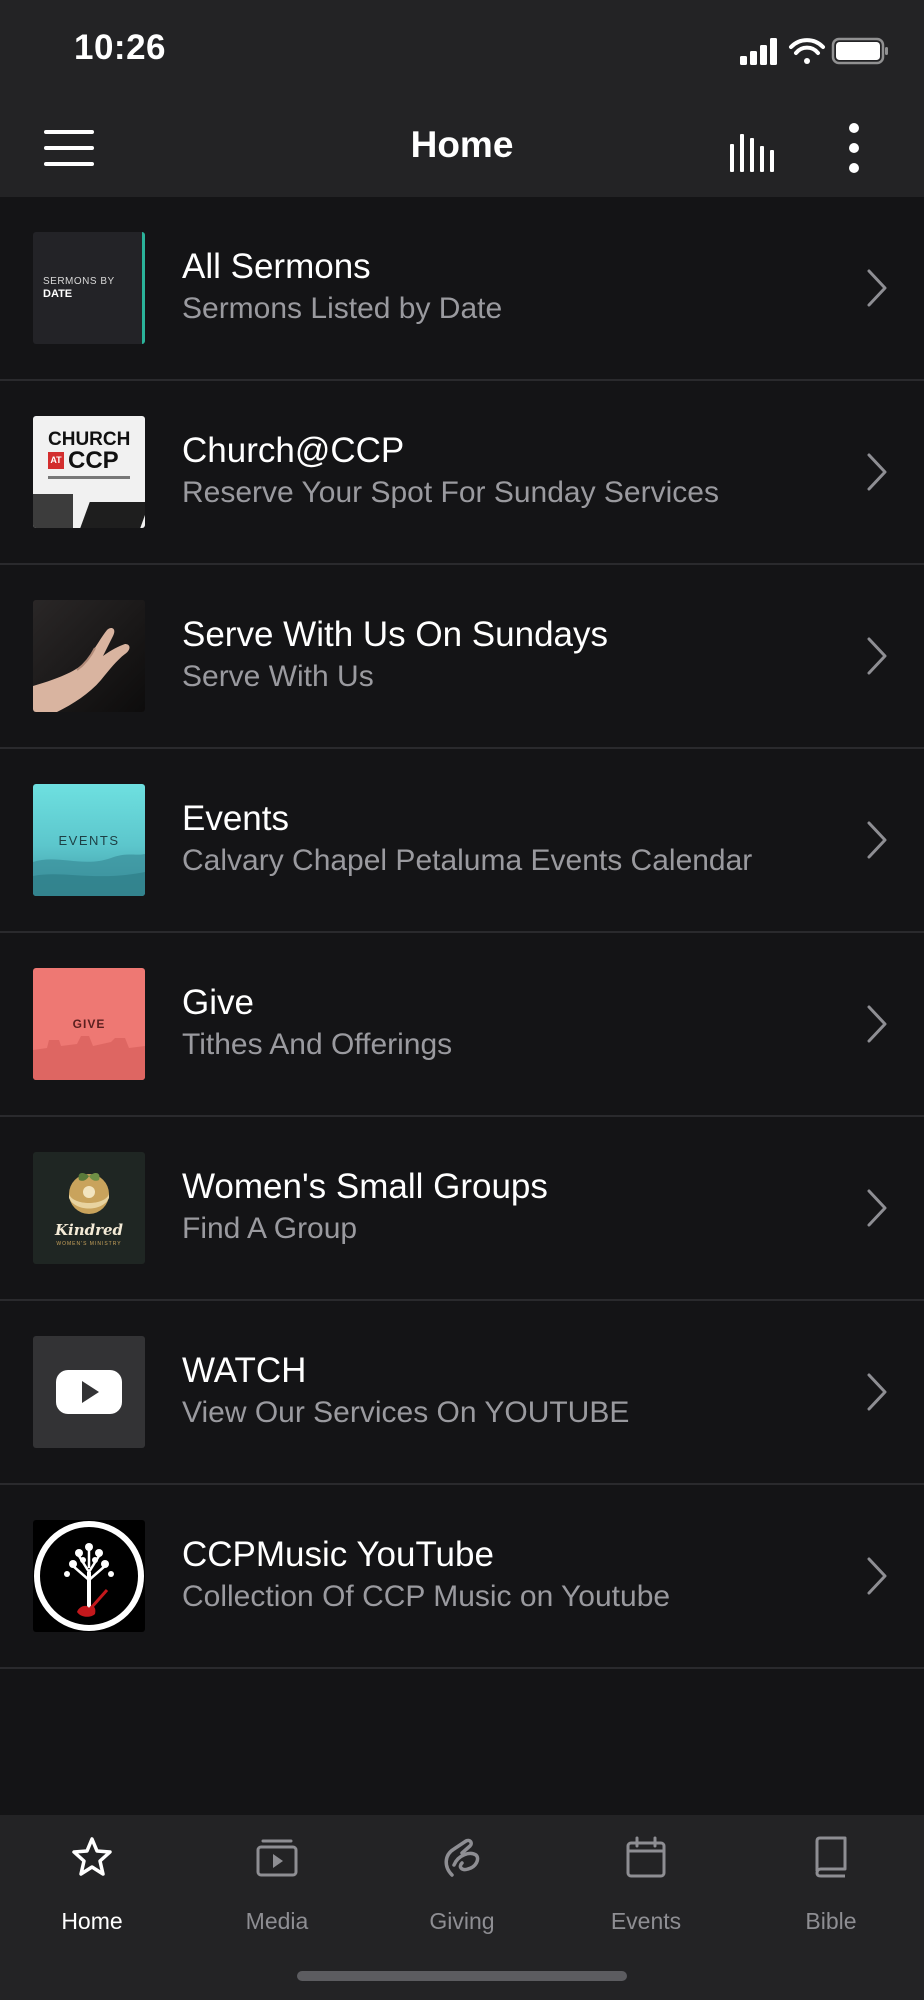 The width and height of the screenshot is (924, 2000). What do you see at coordinates (278, 676) in the screenshot?
I see `list-item-subtitle: Serve With Us` at bounding box center [278, 676].